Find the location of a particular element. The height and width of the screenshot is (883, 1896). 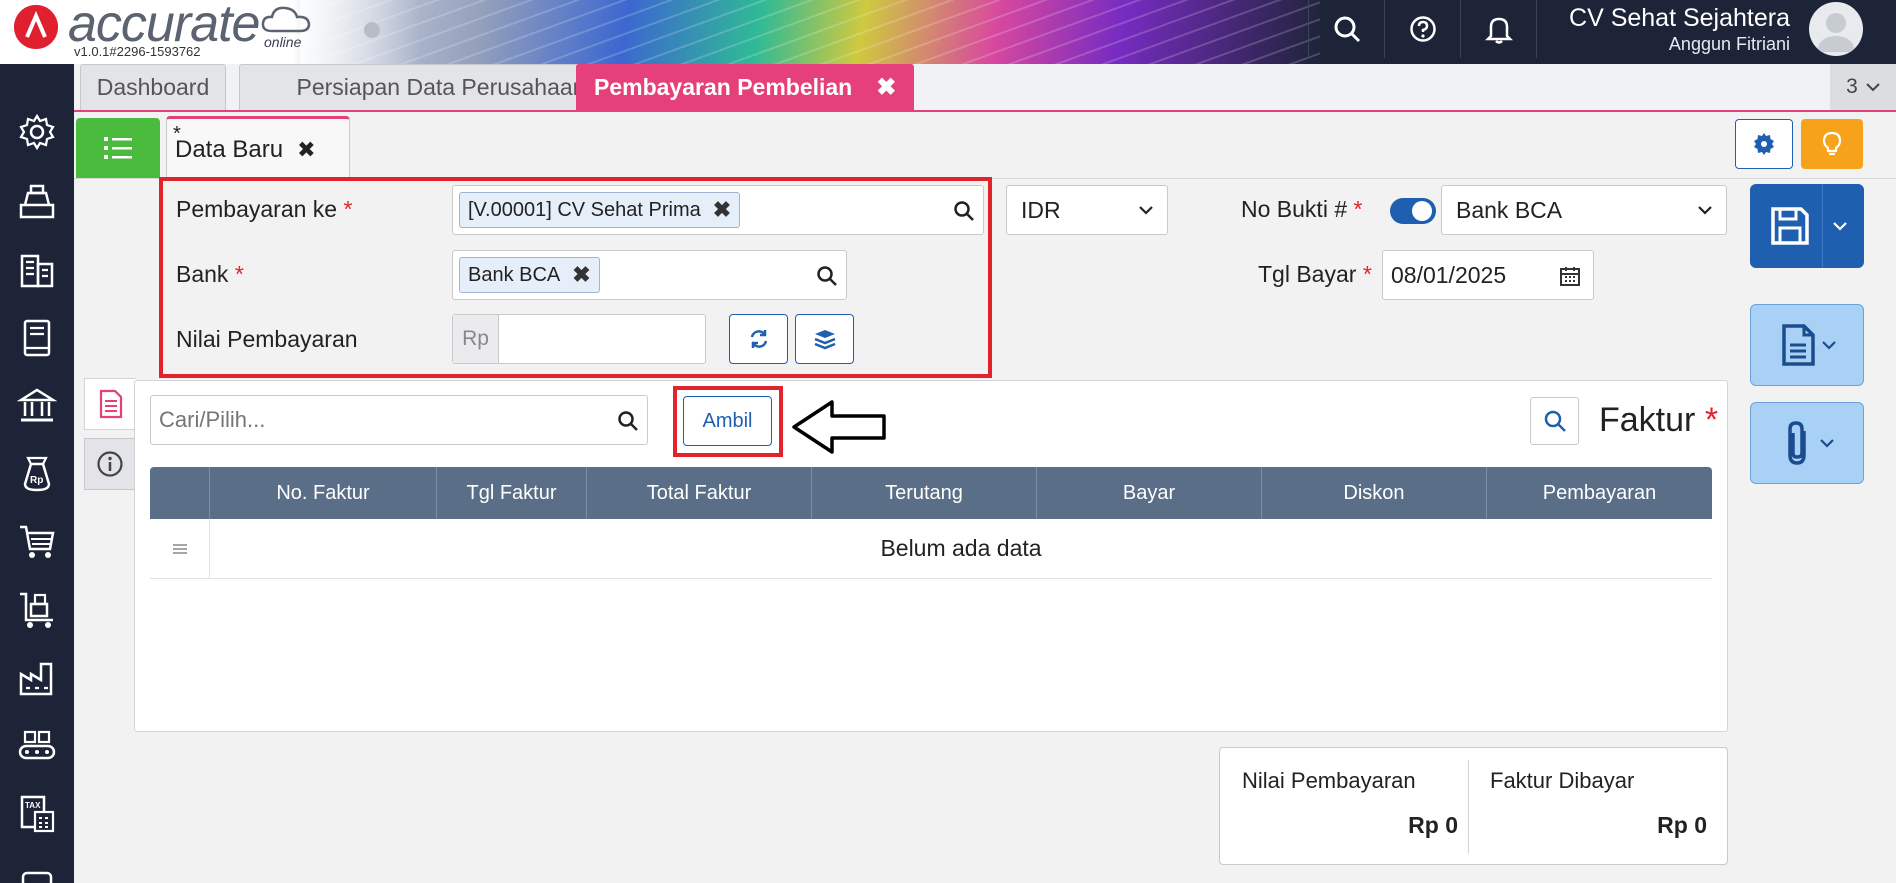

tab-label: Dashboard is located at coordinates (153, 87).